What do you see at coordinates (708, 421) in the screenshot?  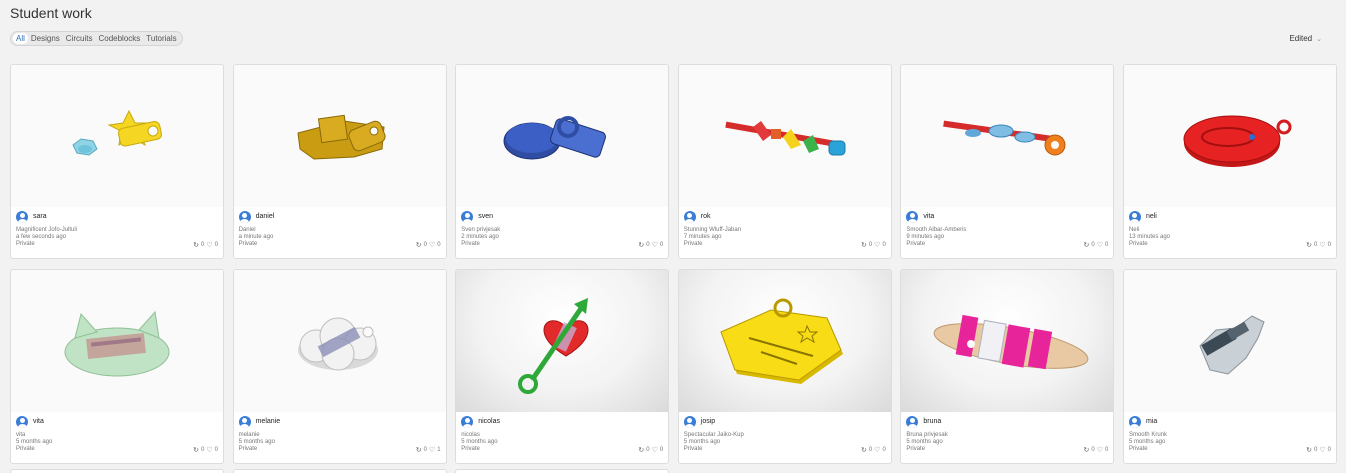 I see `username: josip` at bounding box center [708, 421].